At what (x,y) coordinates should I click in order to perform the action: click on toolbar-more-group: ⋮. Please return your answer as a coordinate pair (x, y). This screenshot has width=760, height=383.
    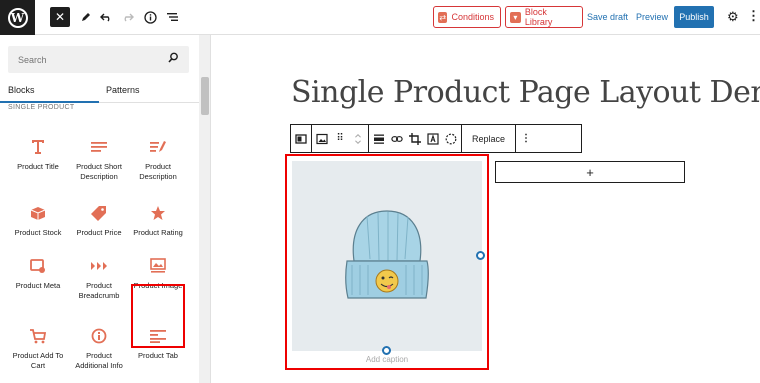
    Looking at the image, I should click on (526, 138).